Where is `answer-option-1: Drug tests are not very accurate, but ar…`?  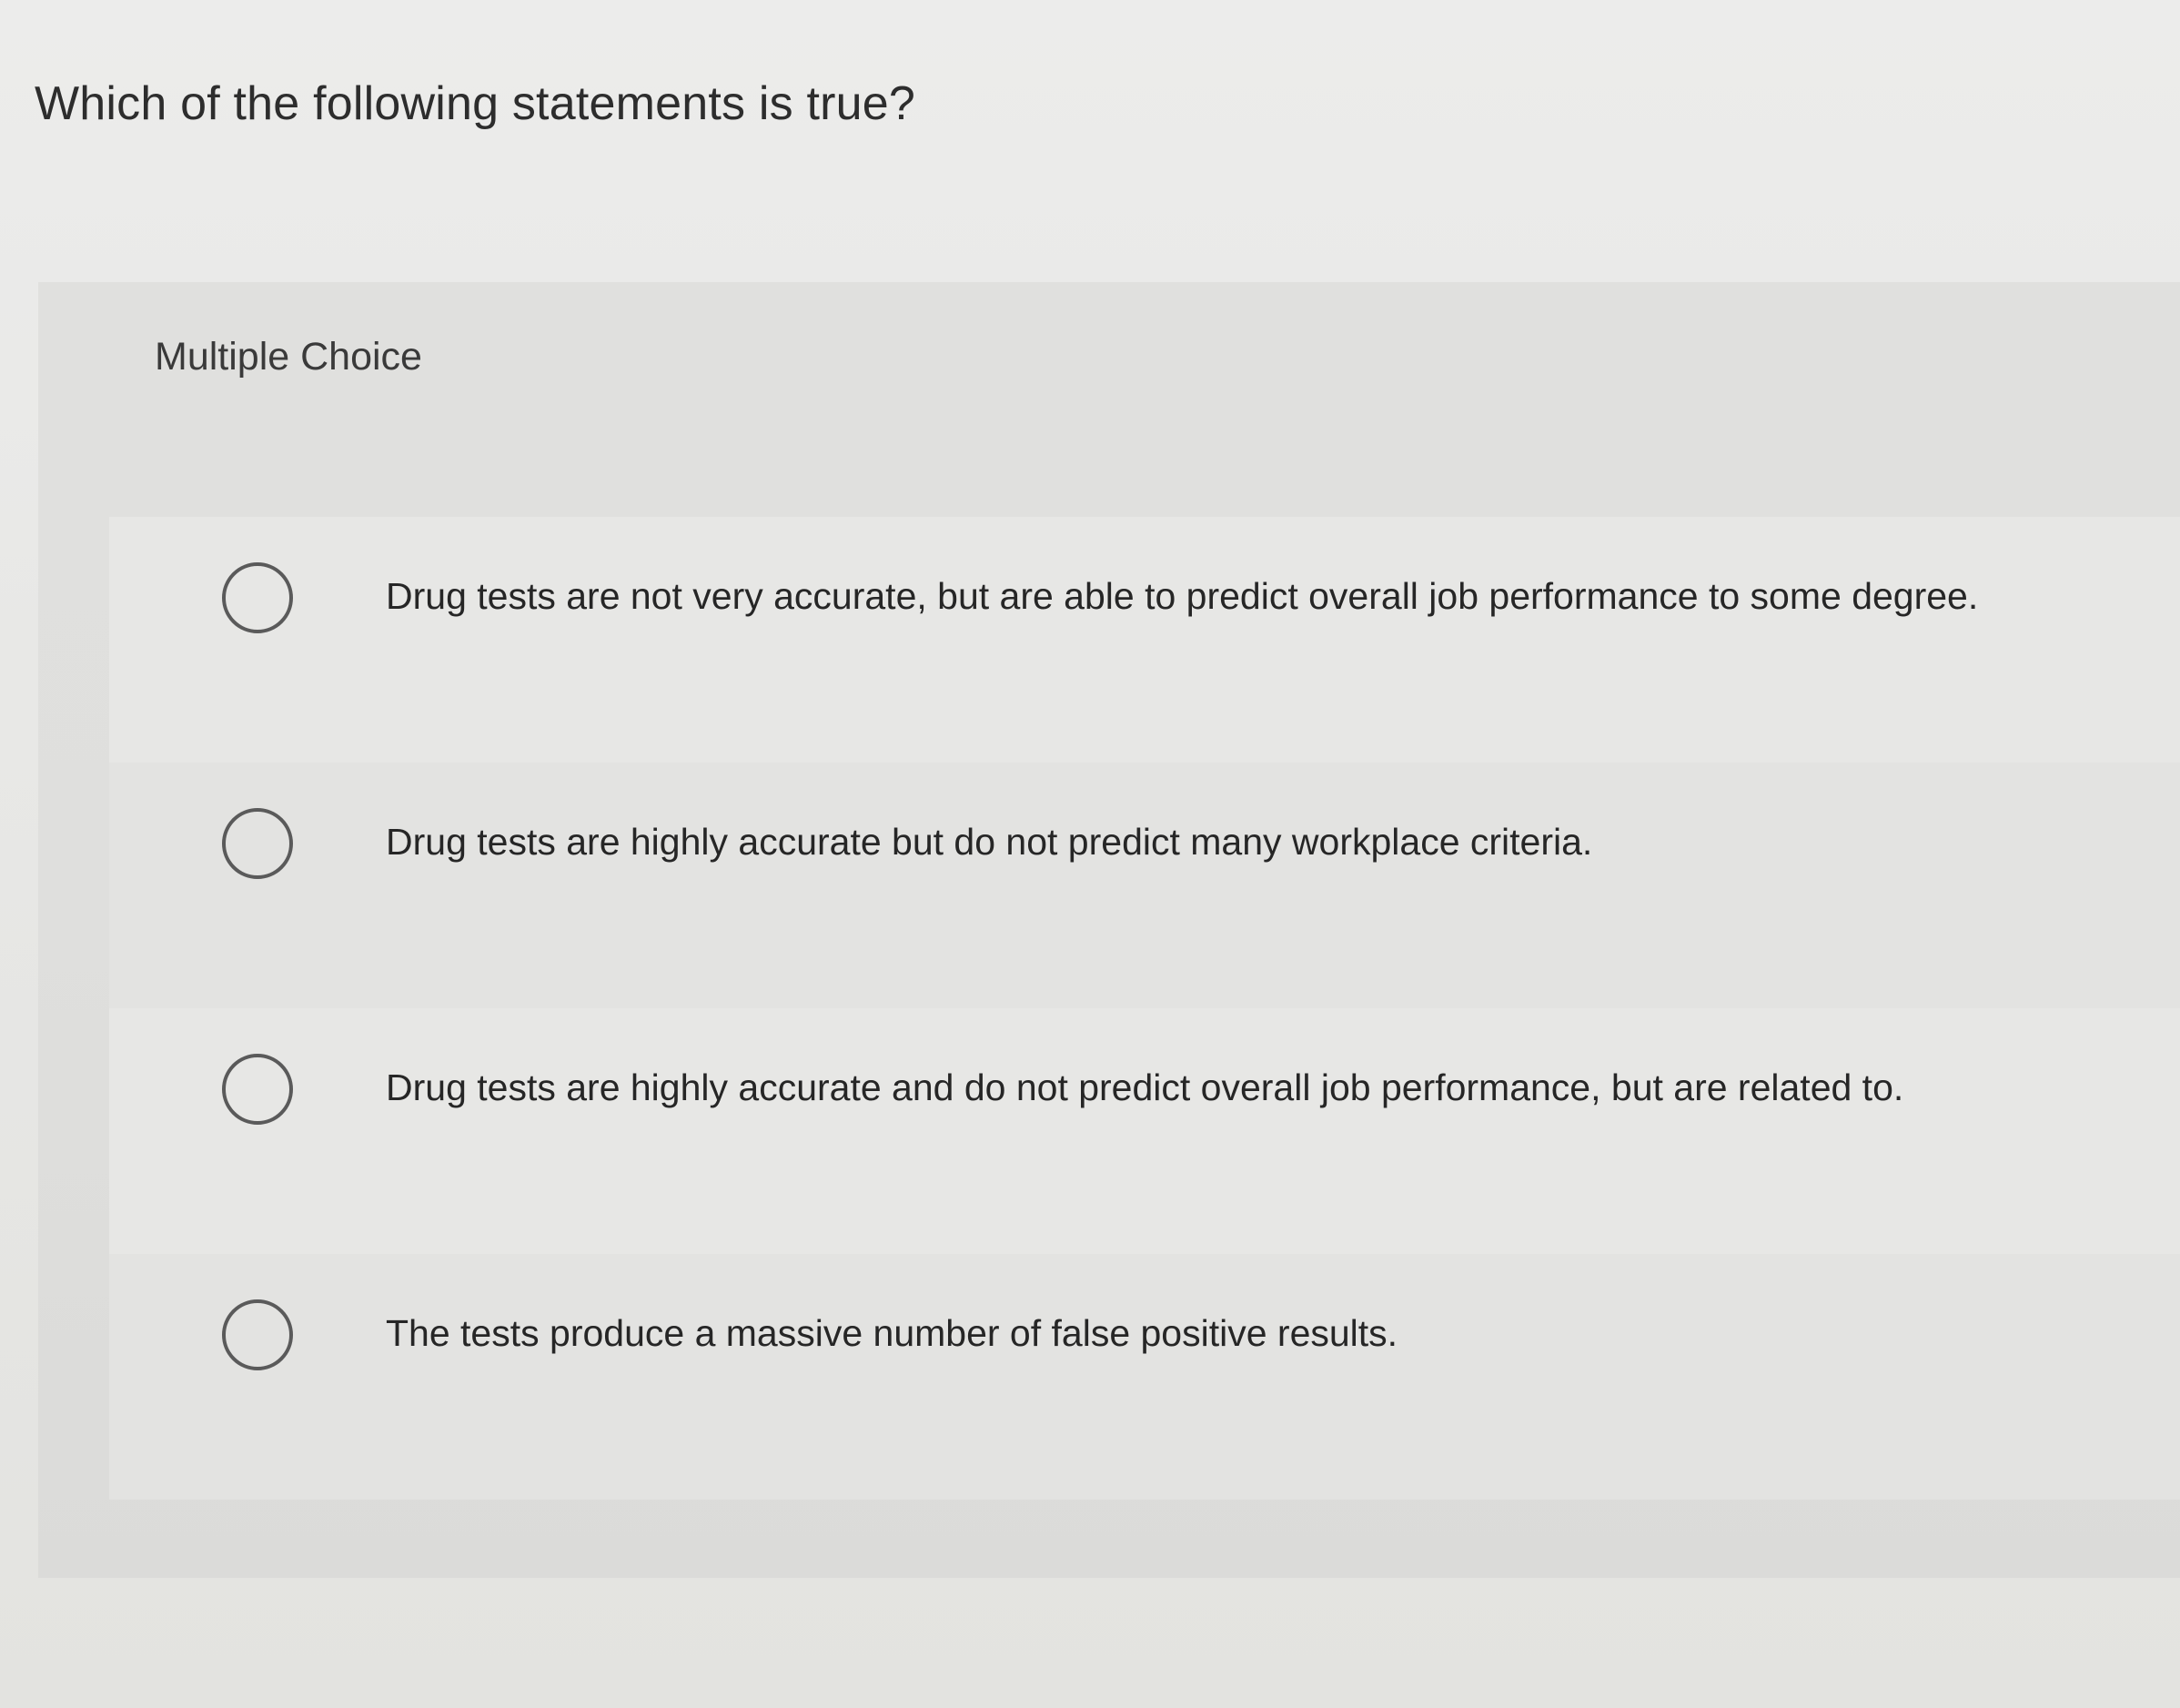
answer-option-1: Drug tests are not very accurate, but ar… is located at coordinates (1144, 640).